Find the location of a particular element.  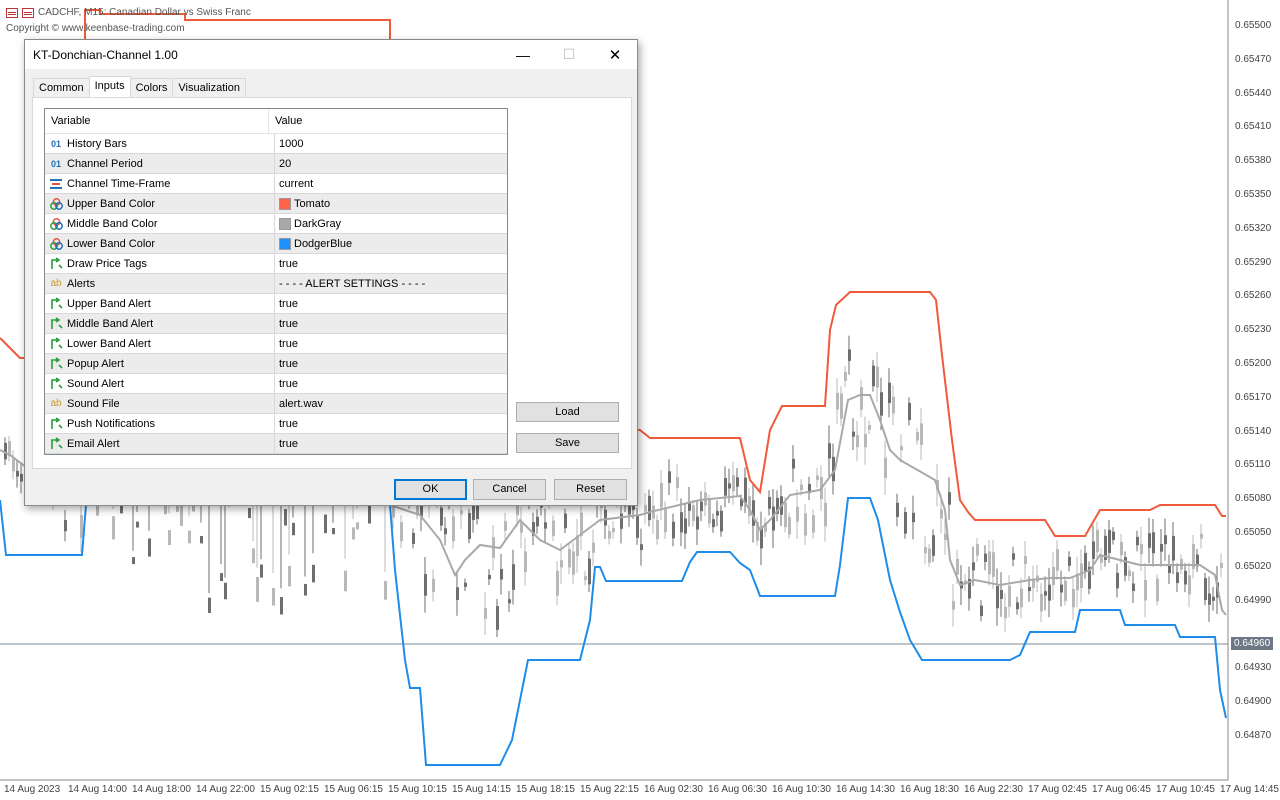

grid-row: Lower Band Color DodgerBlue is located at coordinates (276, 244).